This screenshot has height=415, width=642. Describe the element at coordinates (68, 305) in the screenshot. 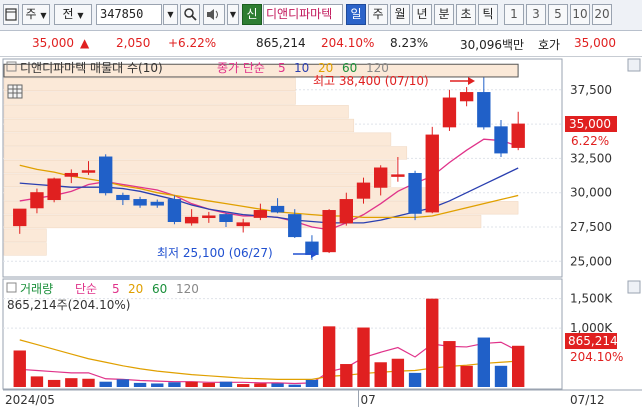

I see `volume-text: 865,214주(204.10%)` at that location.